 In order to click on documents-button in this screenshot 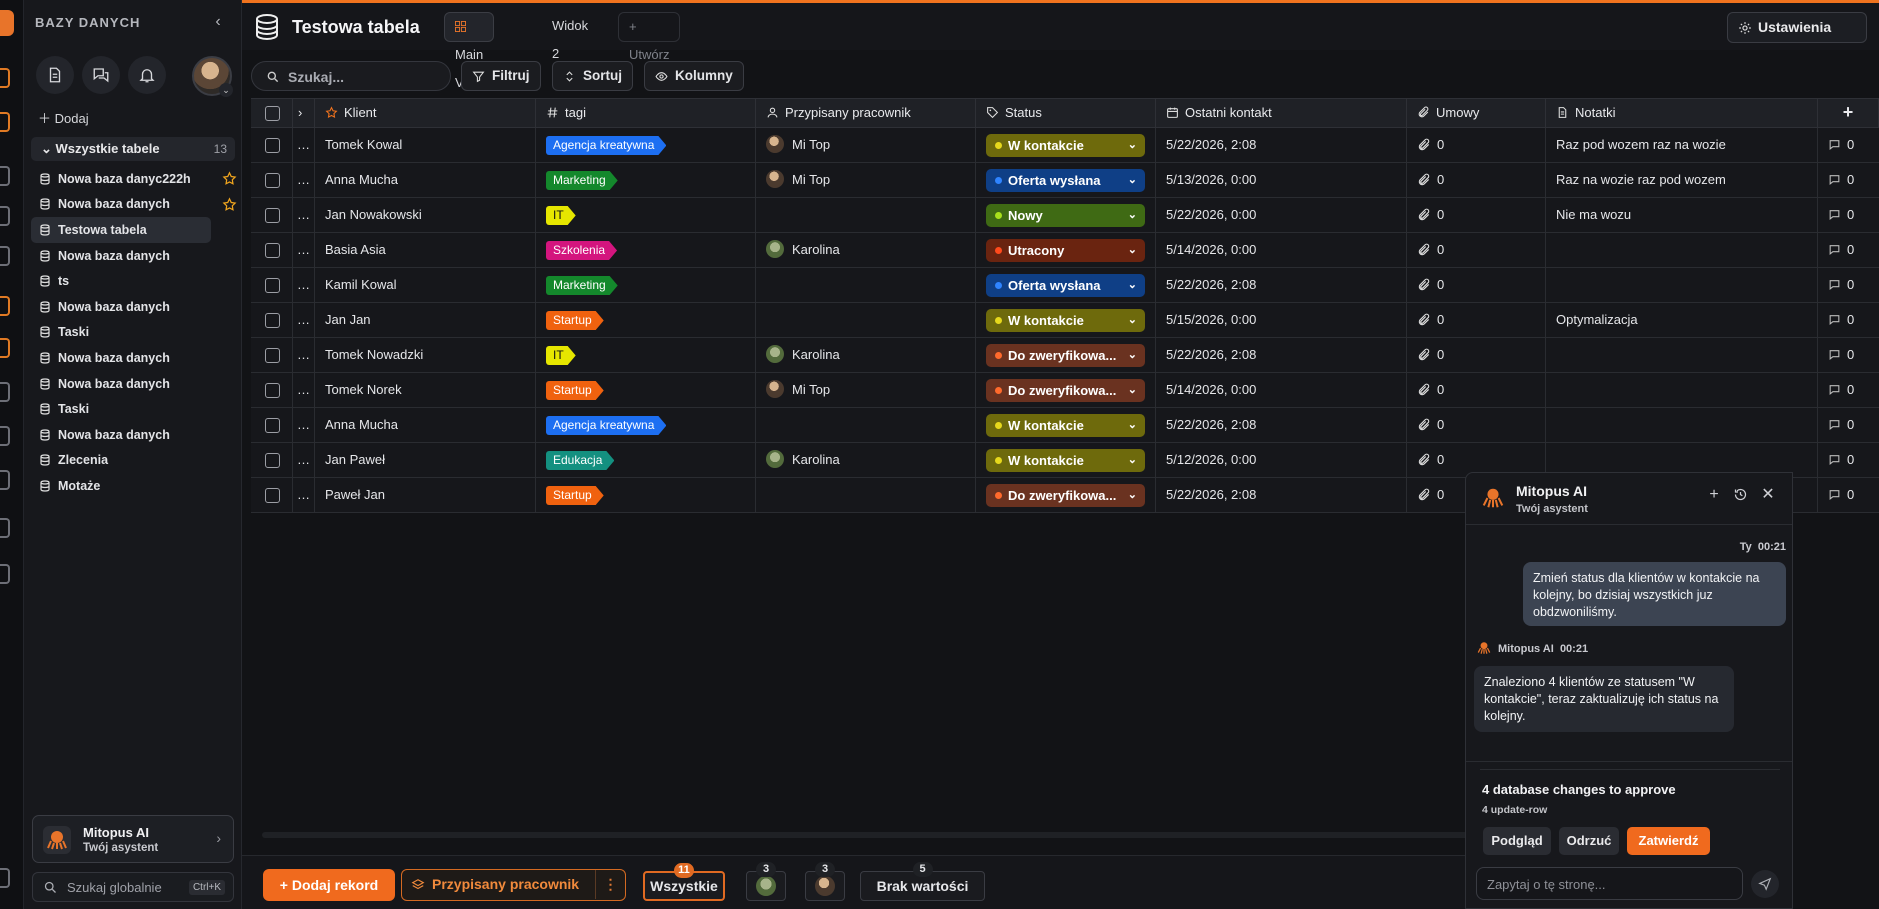, I will do `click(55, 75)`.